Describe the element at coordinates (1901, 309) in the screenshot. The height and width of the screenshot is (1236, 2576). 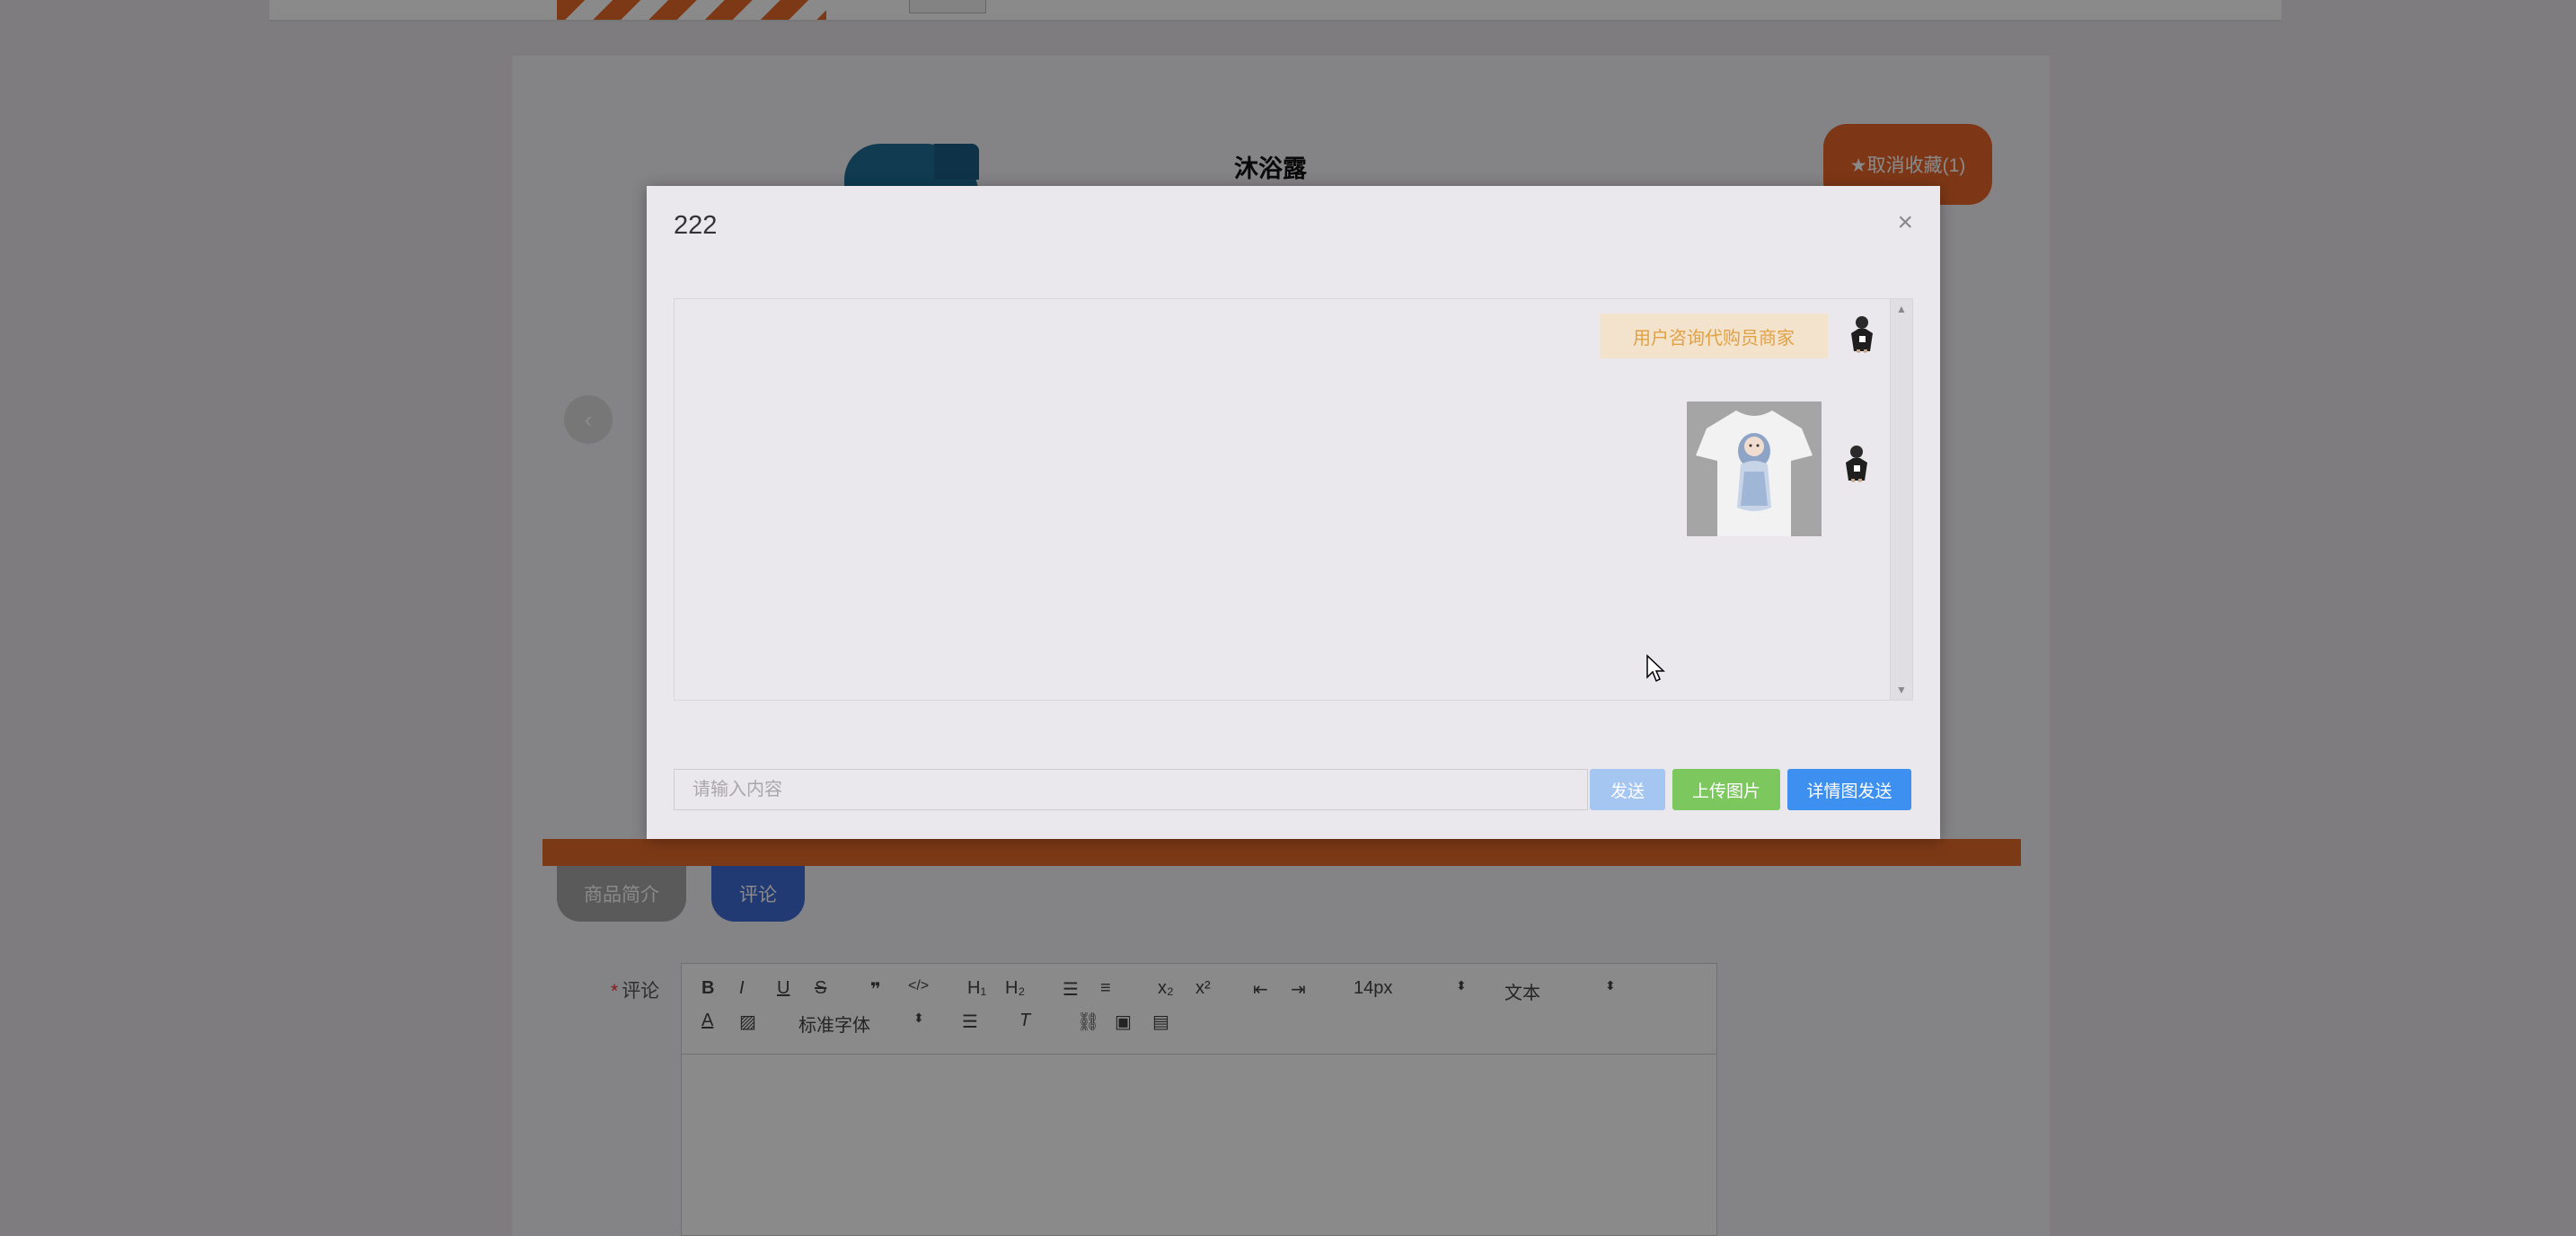
I see `scroll-up-icon: ▲` at that location.